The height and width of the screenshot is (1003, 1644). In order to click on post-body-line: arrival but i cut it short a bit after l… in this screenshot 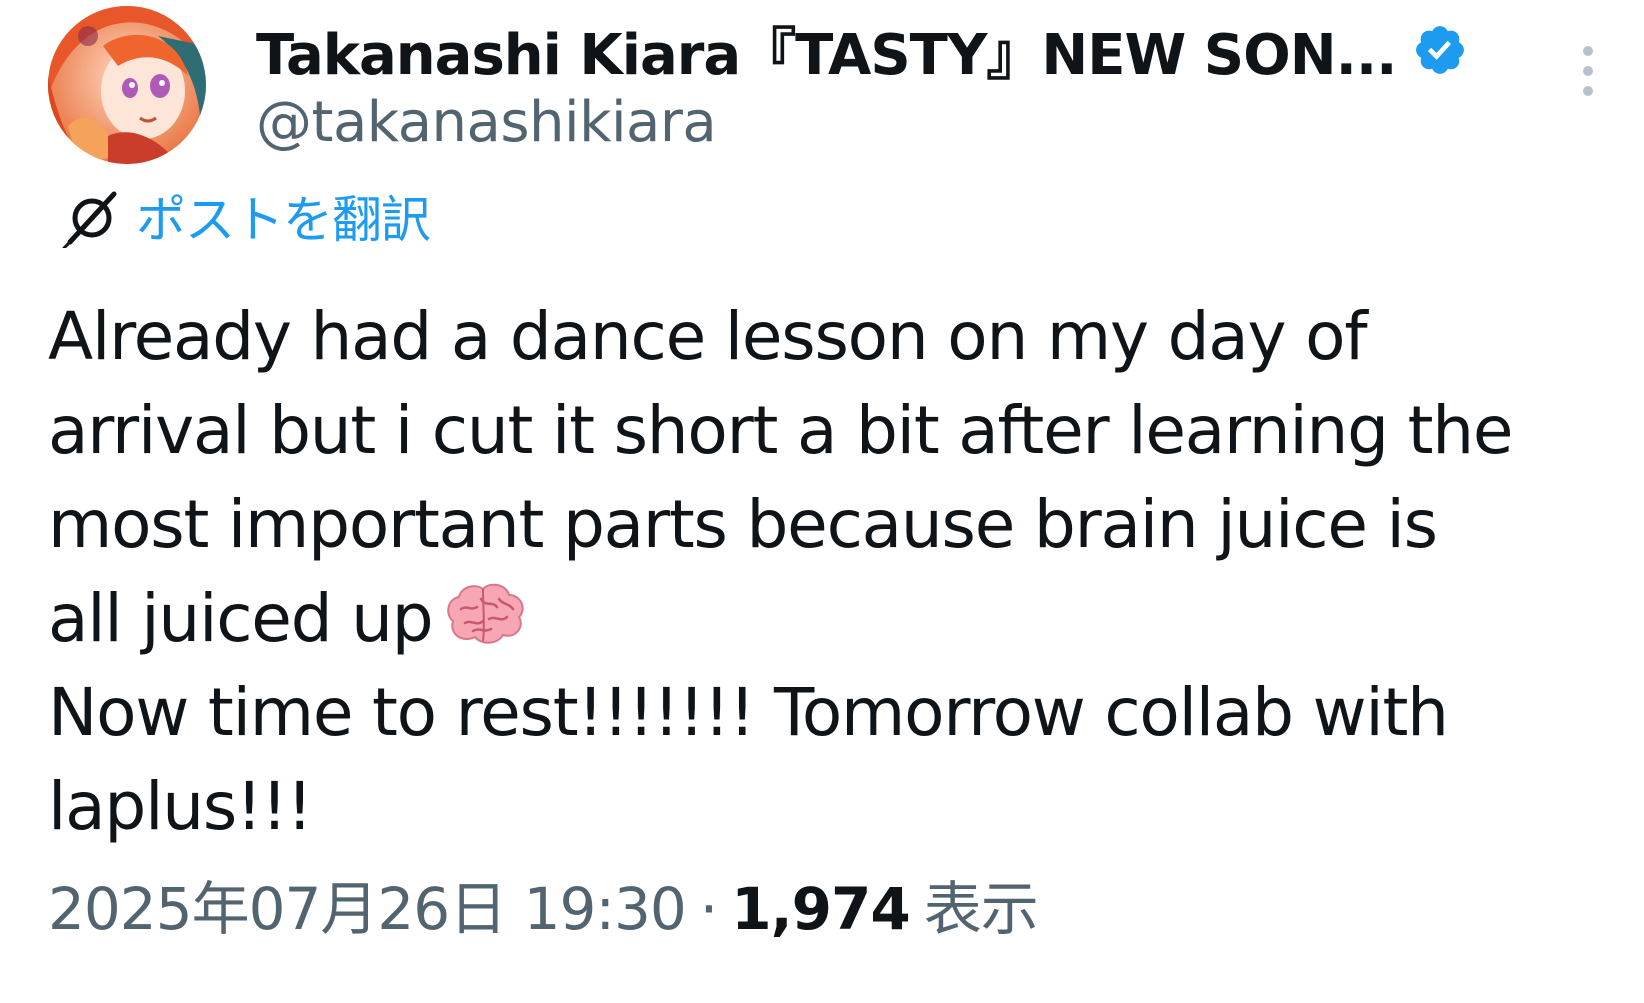, I will do `click(781, 430)`.